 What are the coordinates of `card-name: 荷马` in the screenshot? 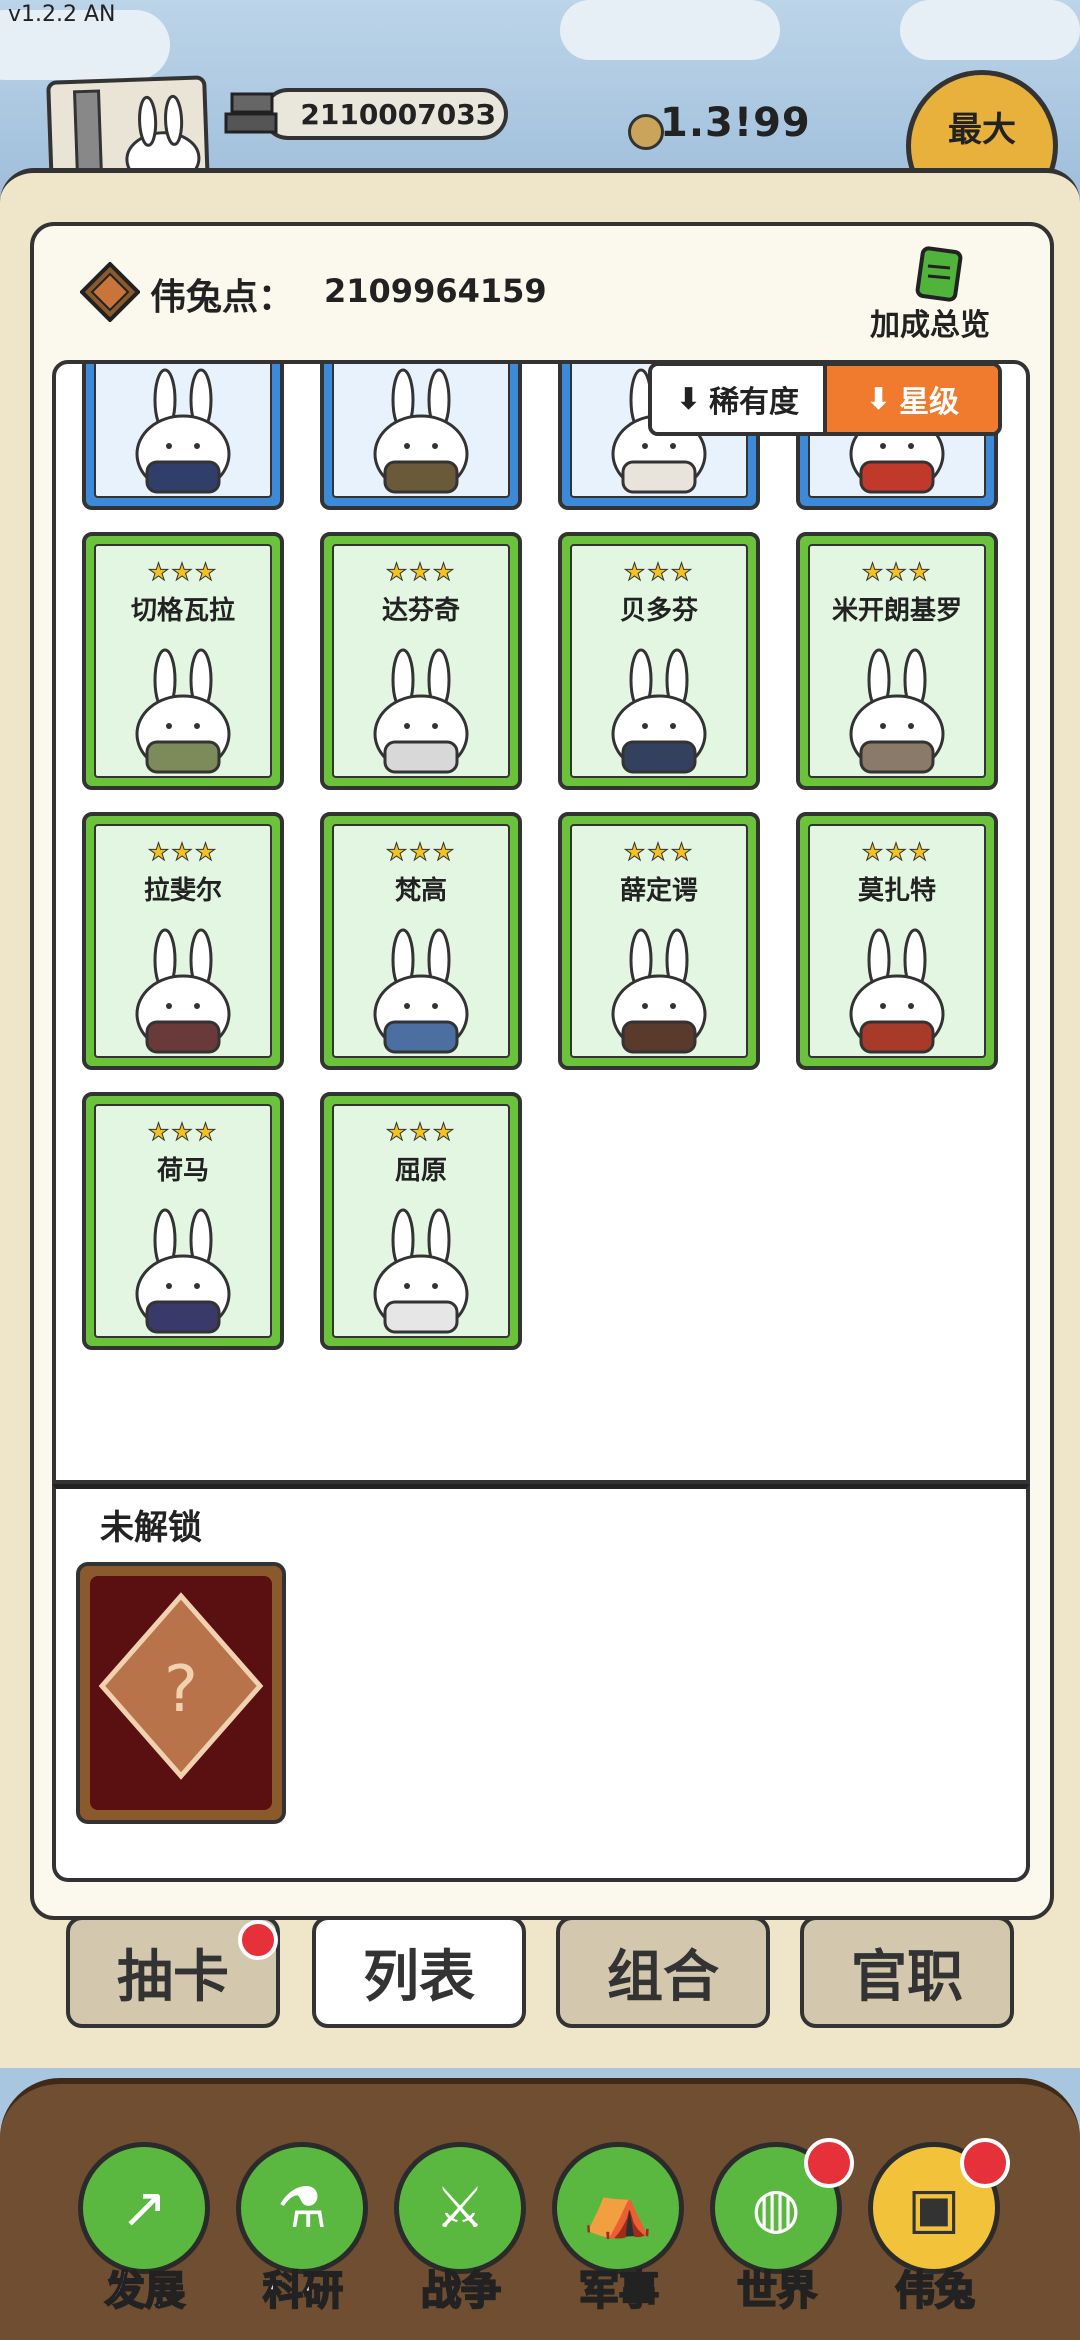 It's located at (182, 1171).